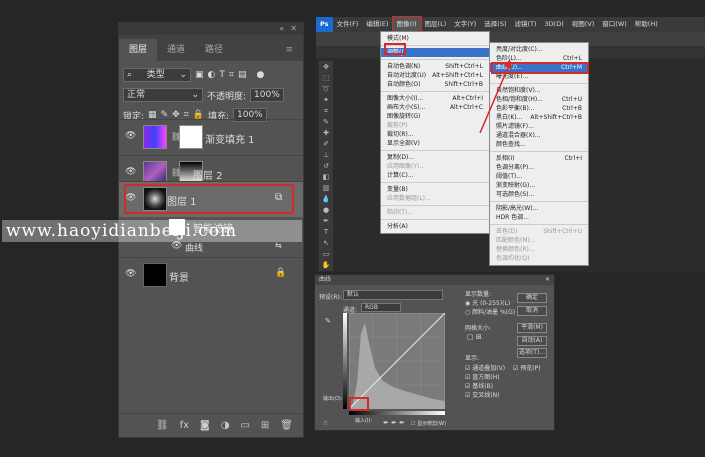 The height and width of the screenshot is (457, 705). What do you see at coordinates (646, 24) in the screenshot?
I see `menu-help: 帮助(H)` at bounding box center [646, 24].